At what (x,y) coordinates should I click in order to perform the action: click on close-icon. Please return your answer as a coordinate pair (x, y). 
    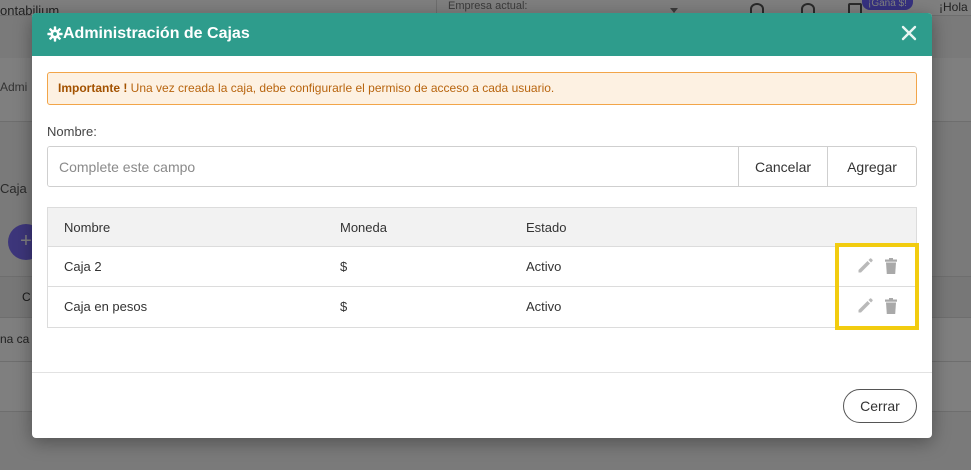
    Looking at the image, I should click on (909, 33).